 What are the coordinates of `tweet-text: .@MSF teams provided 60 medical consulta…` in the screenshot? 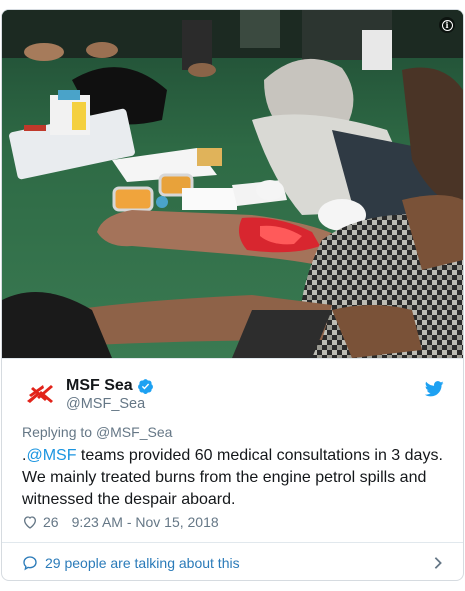 It's located at (237, 478).